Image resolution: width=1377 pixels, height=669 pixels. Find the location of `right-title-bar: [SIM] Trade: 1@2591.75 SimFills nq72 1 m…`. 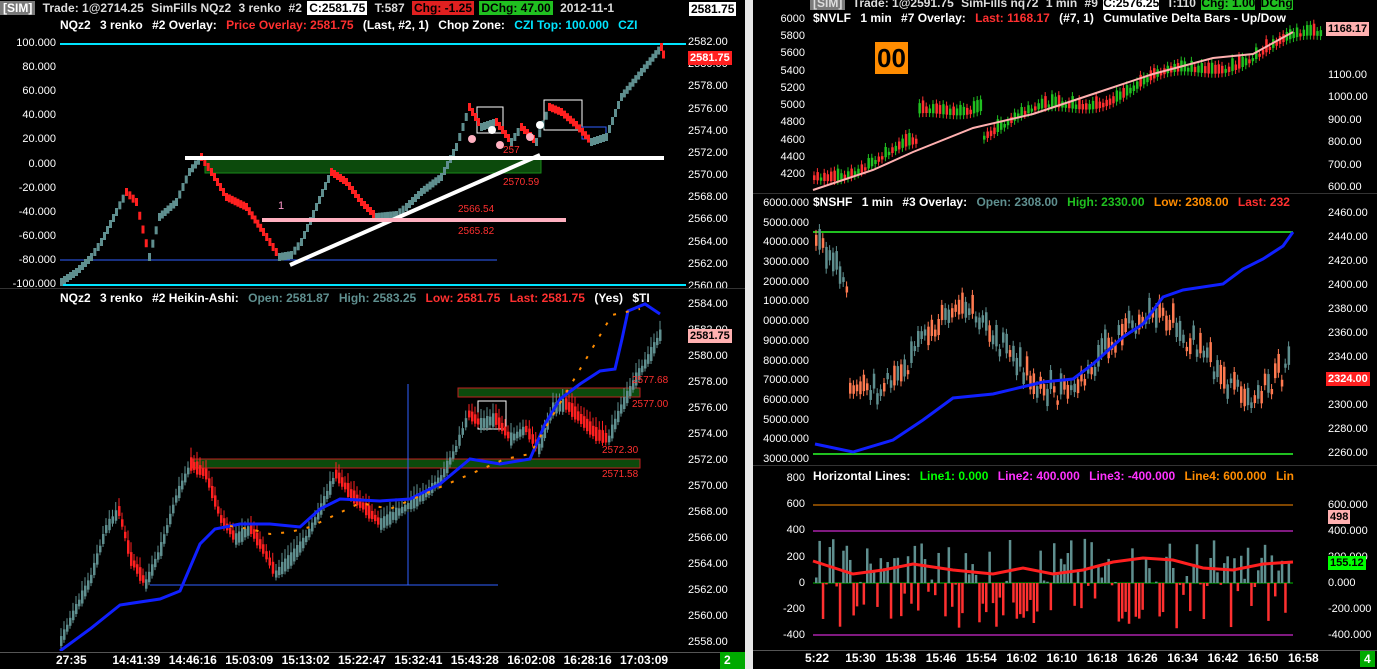

right-title-bar: [SIM] Trade: 1@2591.75 SimFills nq72 1 m… is located at coordinates (1065, 5).